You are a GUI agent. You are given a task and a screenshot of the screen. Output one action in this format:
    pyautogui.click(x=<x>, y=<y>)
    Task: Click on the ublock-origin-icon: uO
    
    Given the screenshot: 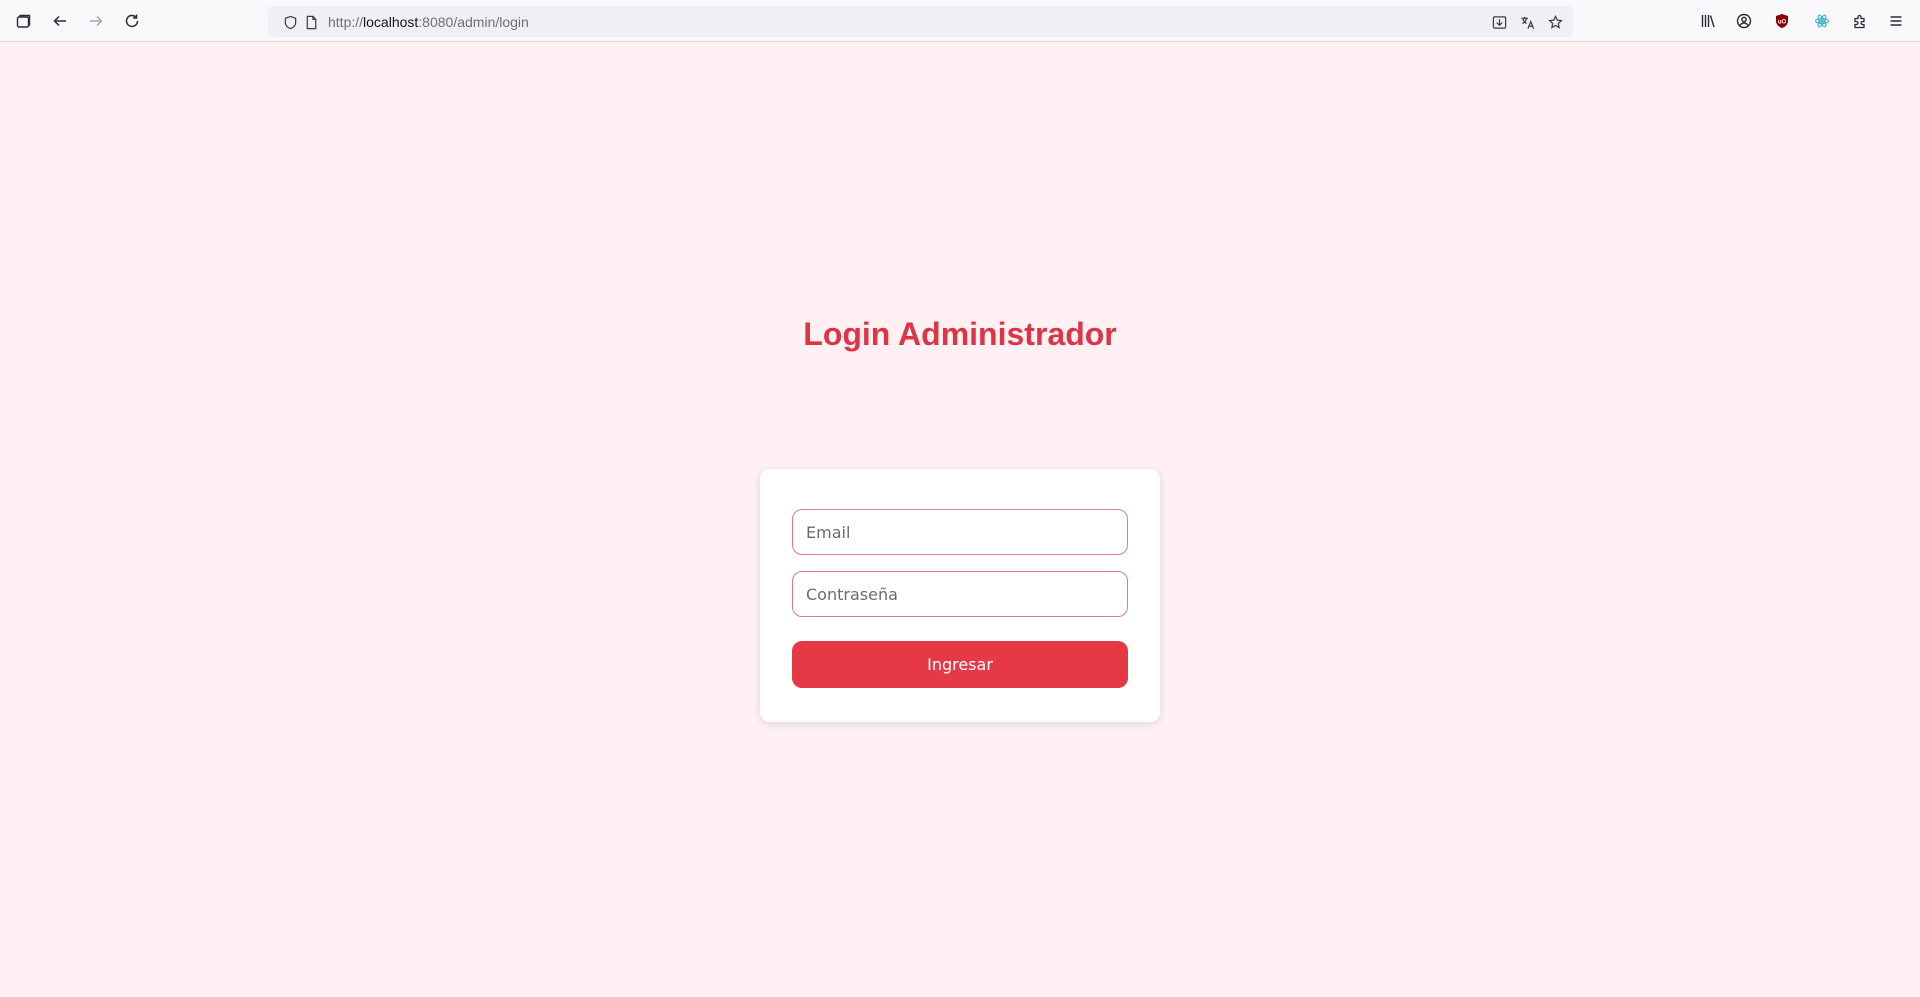 What is the action you would take?
    pyautogui.click(x=1782, y=21)
    